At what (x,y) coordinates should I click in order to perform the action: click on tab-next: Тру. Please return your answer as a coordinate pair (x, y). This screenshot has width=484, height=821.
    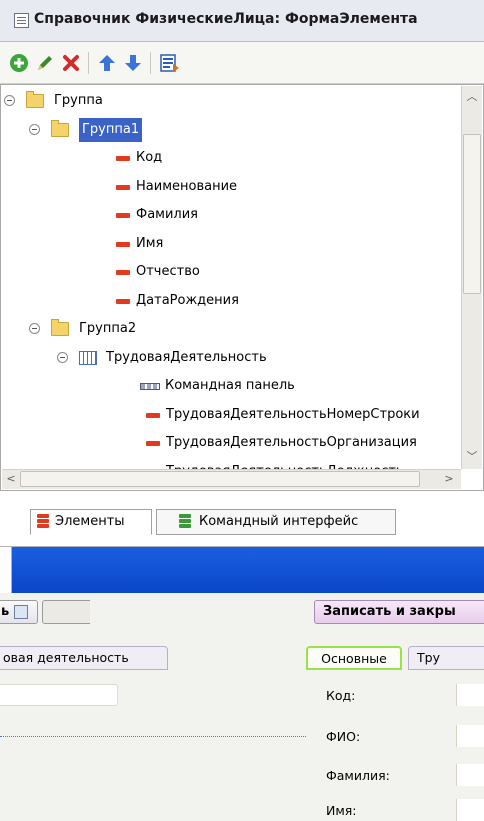
    Looking at the image, I should click on (446, 658).